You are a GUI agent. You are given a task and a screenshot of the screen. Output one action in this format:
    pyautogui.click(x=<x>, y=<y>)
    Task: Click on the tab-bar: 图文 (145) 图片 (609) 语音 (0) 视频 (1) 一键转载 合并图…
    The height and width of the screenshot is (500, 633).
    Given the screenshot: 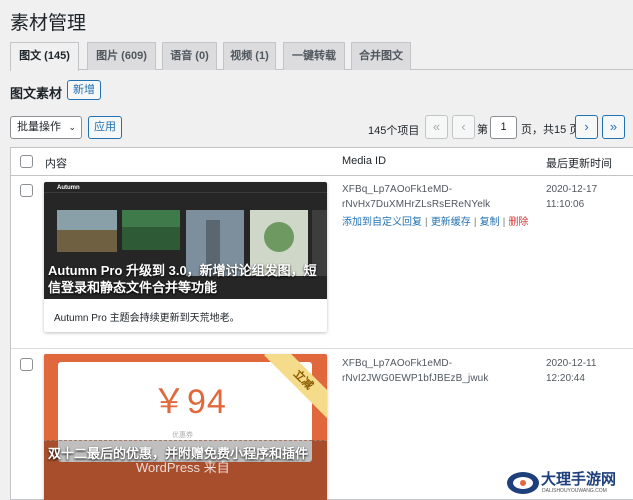 What is the action you would take?
    pyautogui.click(x=321, y=56)
    